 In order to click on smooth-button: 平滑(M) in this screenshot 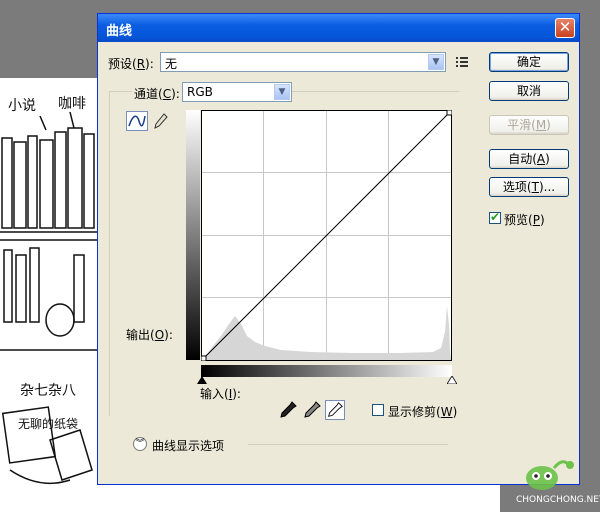, I will do `click(529, 125)`.